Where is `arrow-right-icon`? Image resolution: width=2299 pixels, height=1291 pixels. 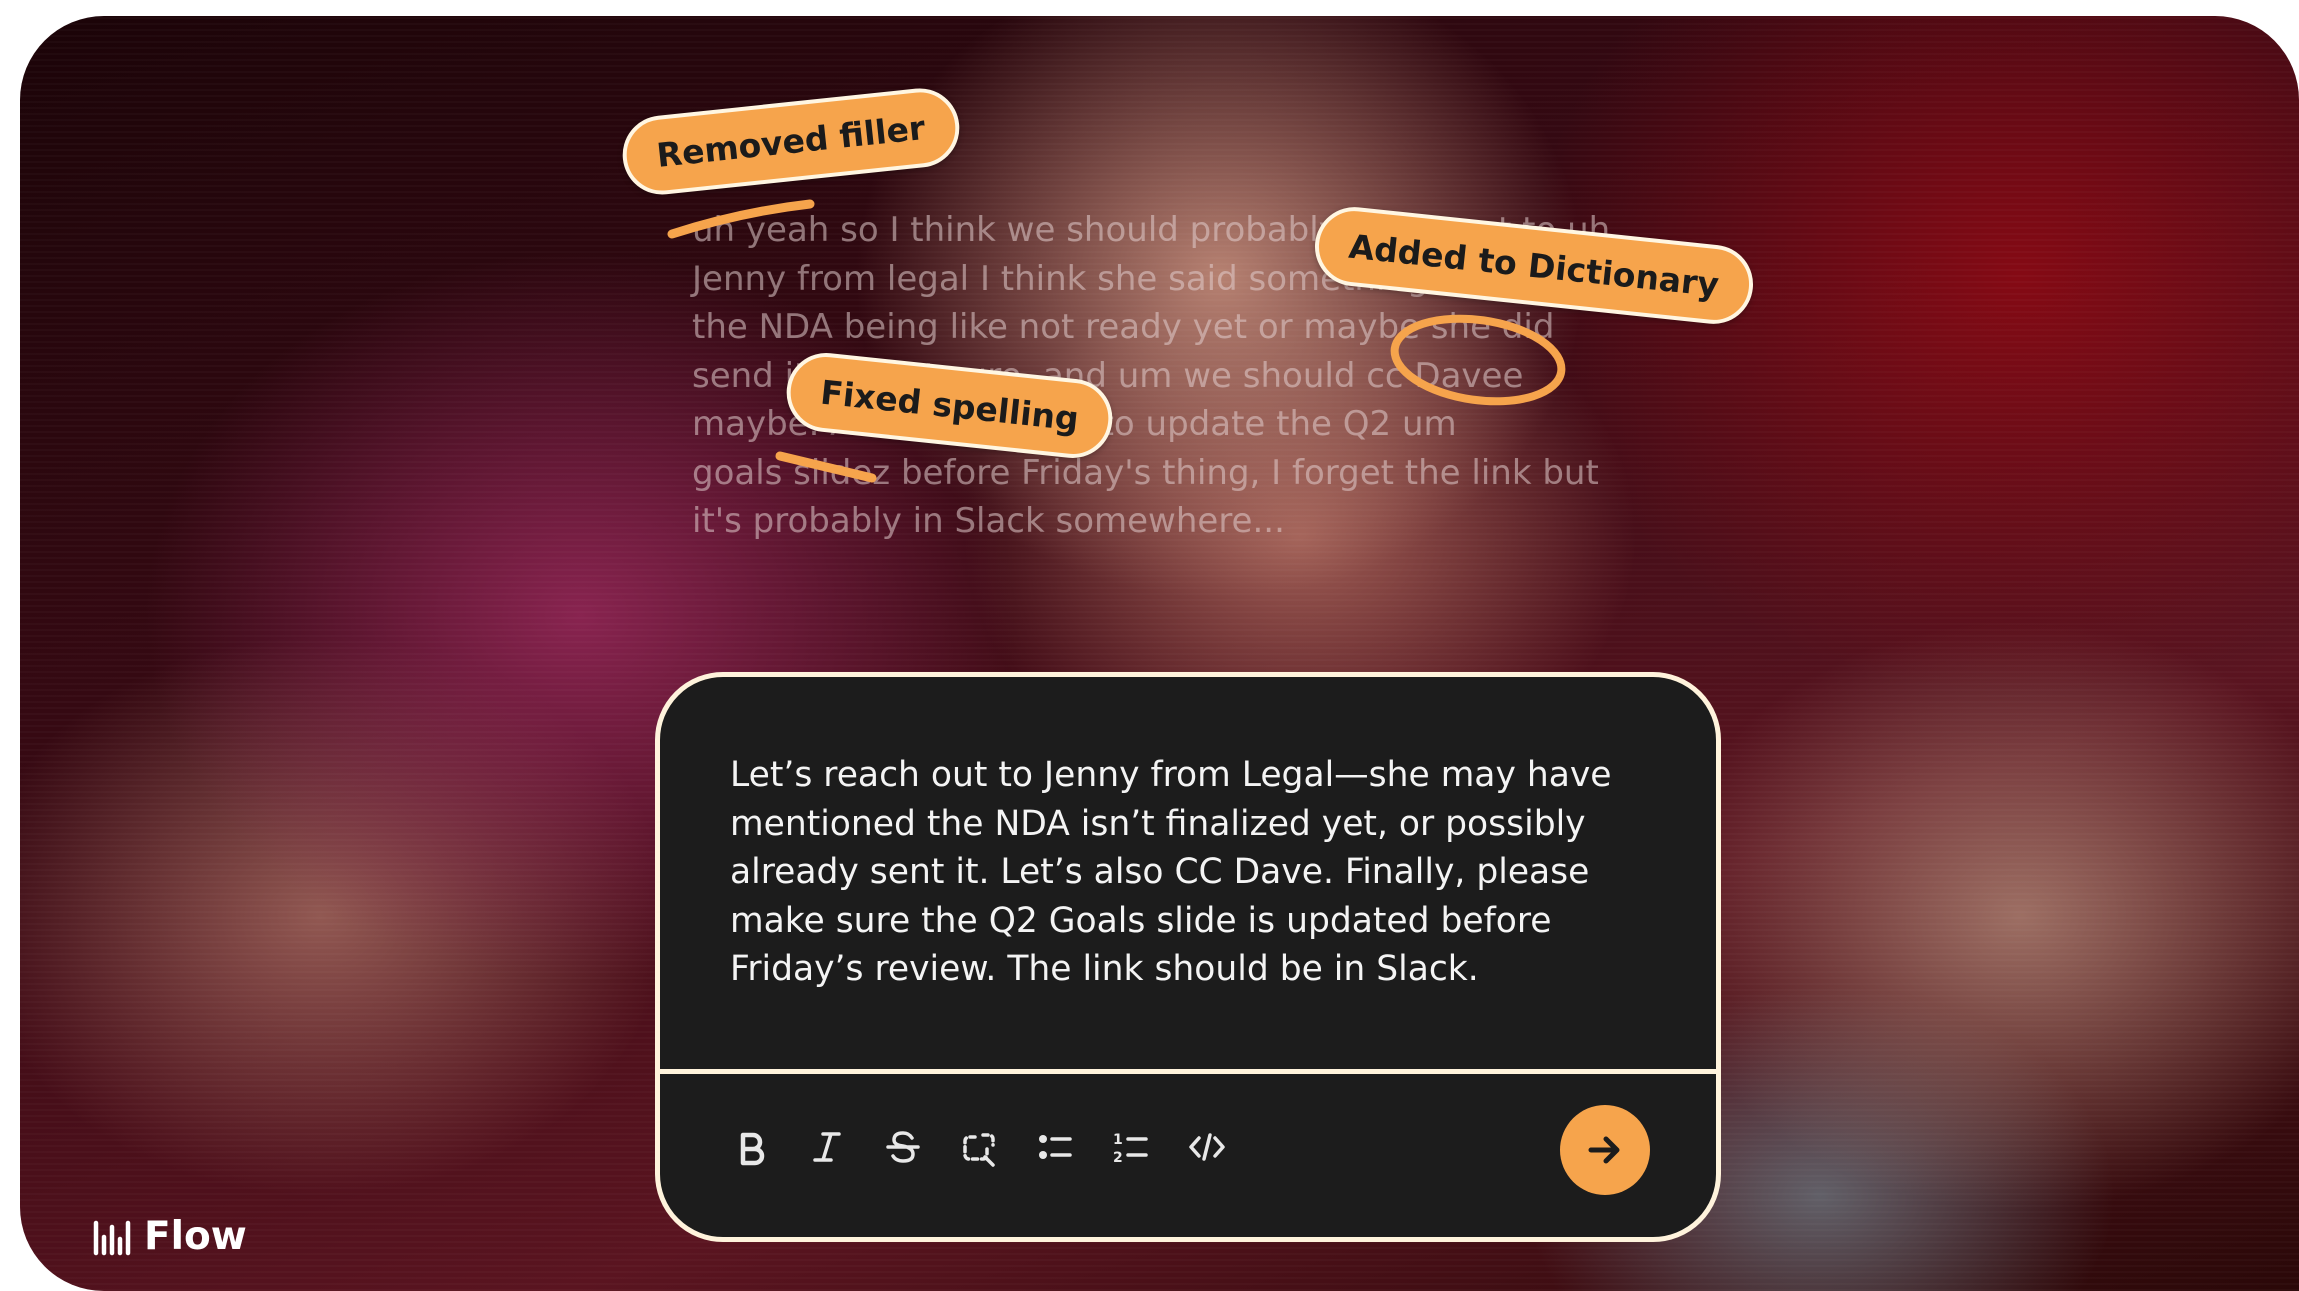
arrow-right-icon is located at coordinates (1604, 1150).